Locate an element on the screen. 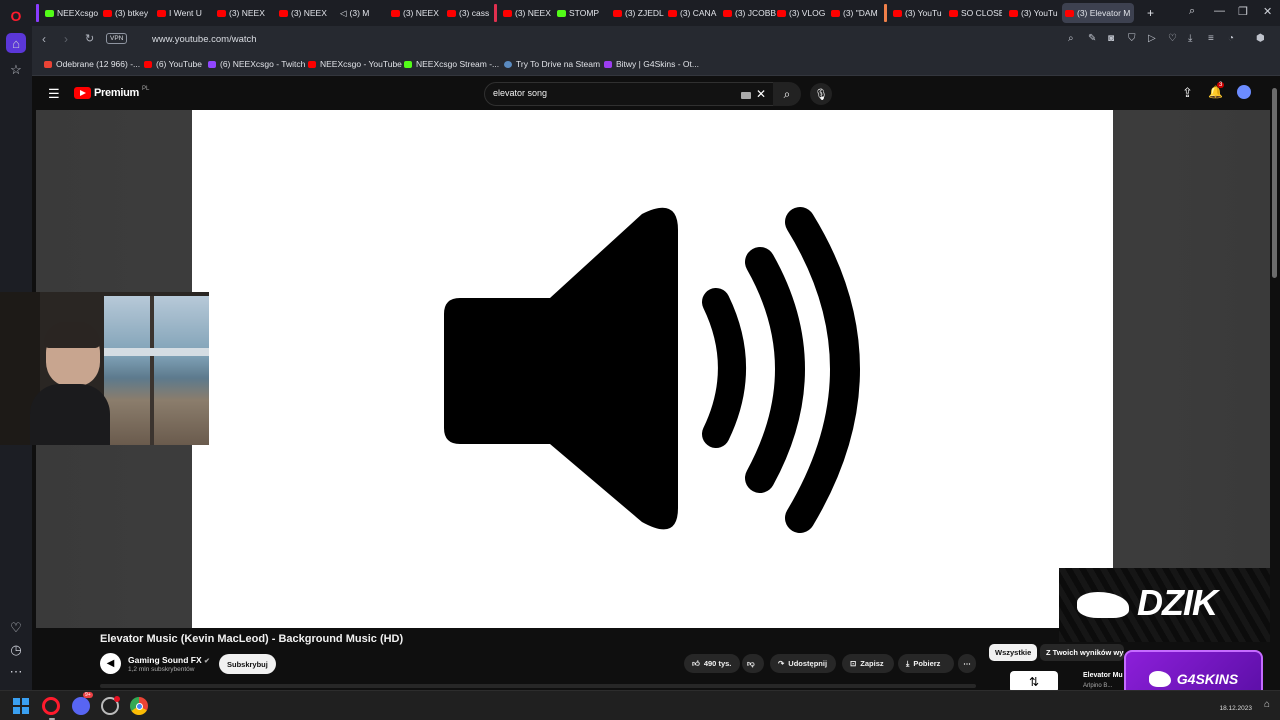  windows-taskbar: 9+ 18.12.2023 ⌂ is located at coordinates (640, 705).